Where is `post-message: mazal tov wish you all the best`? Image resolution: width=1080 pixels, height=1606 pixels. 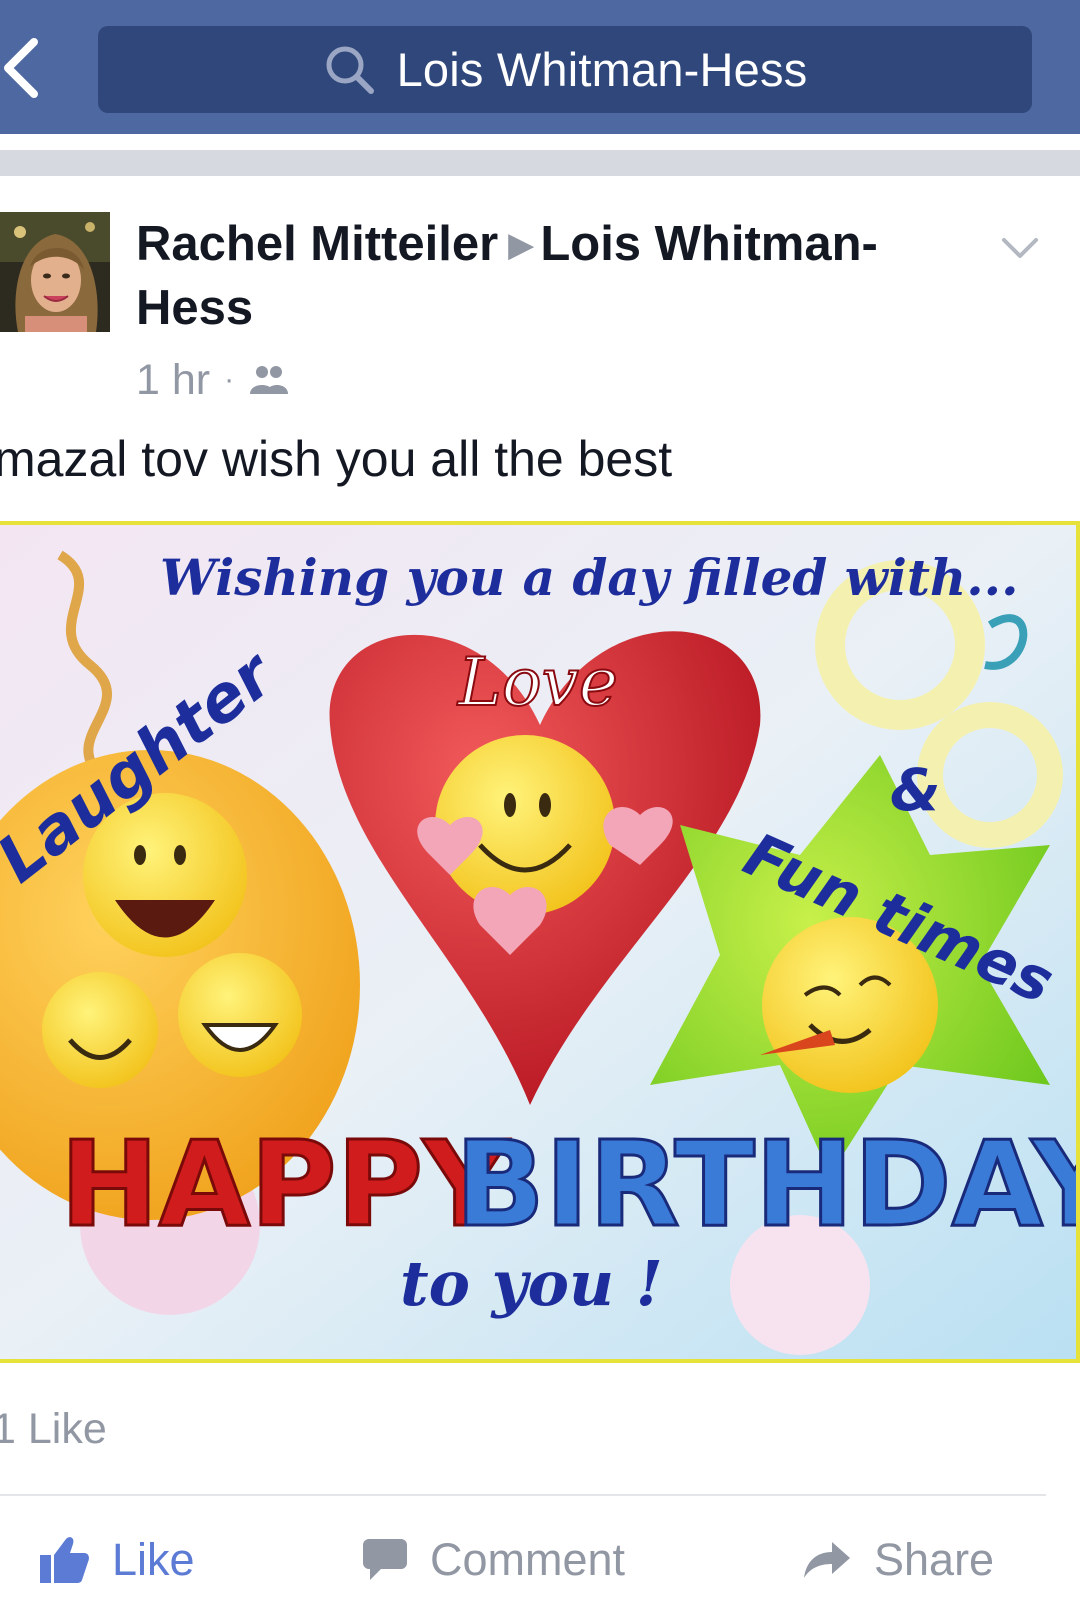 post-message: mazal tov wish you all the best is located at coordinates (336, 459).